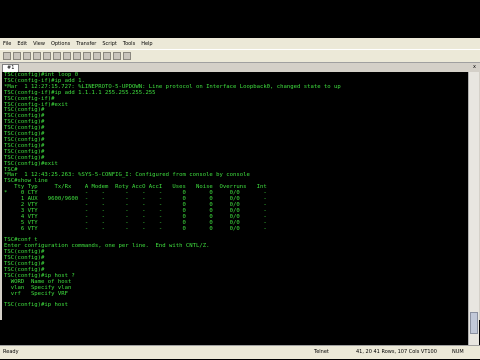 This screenshot has width=480, height=360. What do you see at coordinates (396, 352) in the screenshot?
I see `status-position: 41, 20 41 Rows, 107 Cols VT100` at bounding box center [396, 352].